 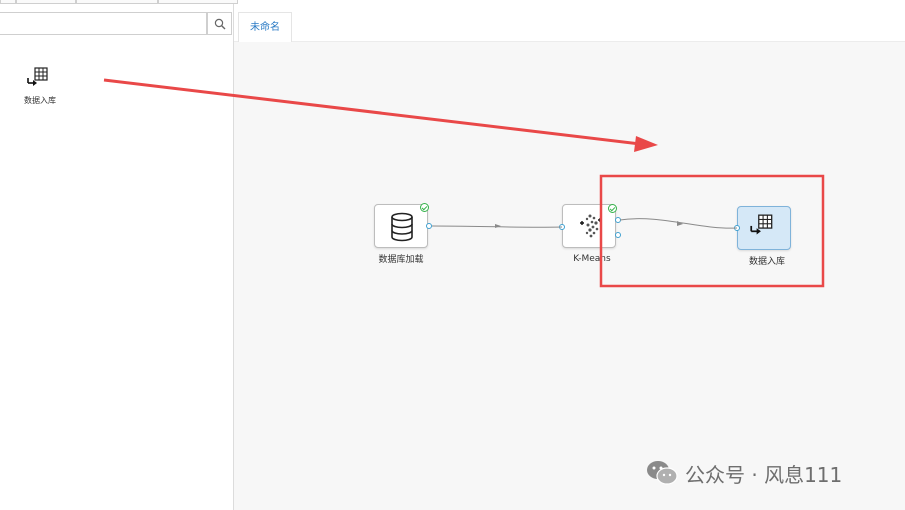 I want to click on node-label: 数据库加载, so click(x=401, y=260).